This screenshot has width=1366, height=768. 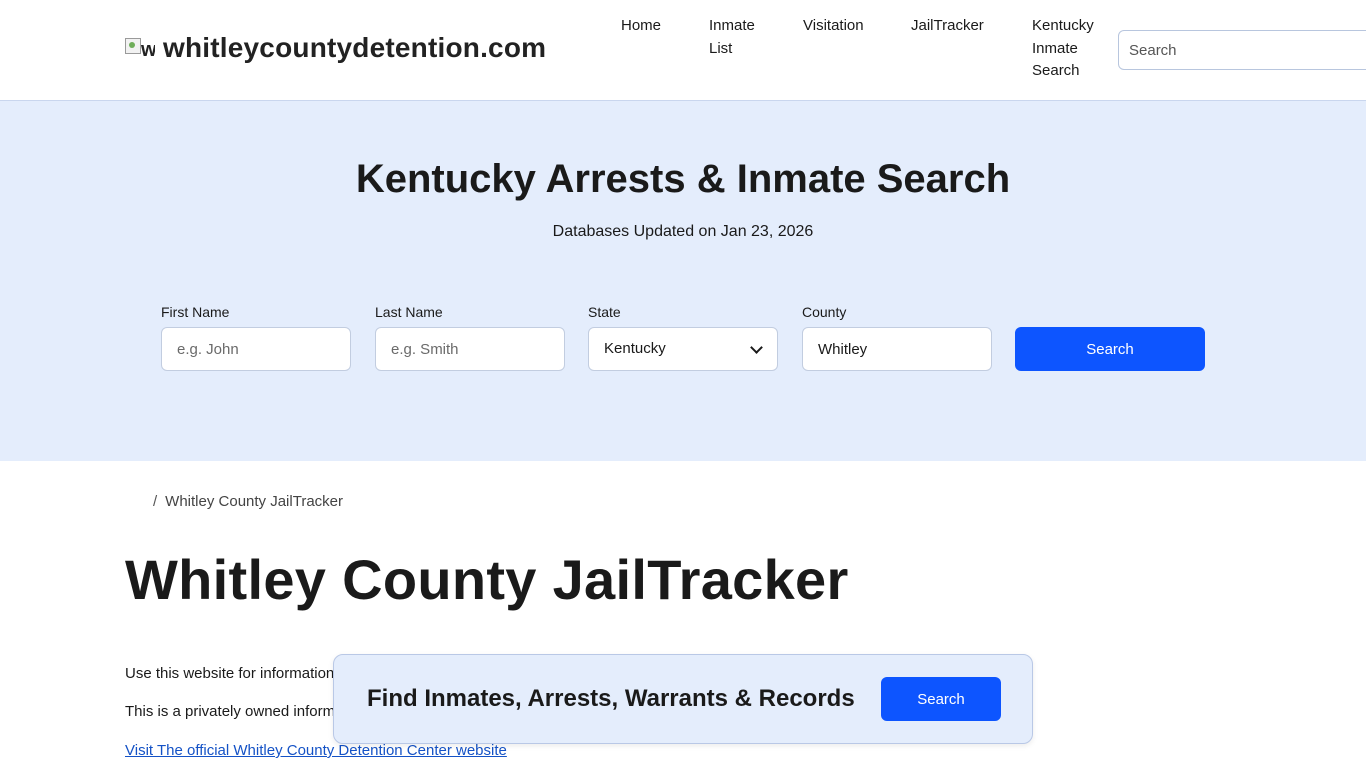 I want to click on state-label: State, so click(x=604, y=312).